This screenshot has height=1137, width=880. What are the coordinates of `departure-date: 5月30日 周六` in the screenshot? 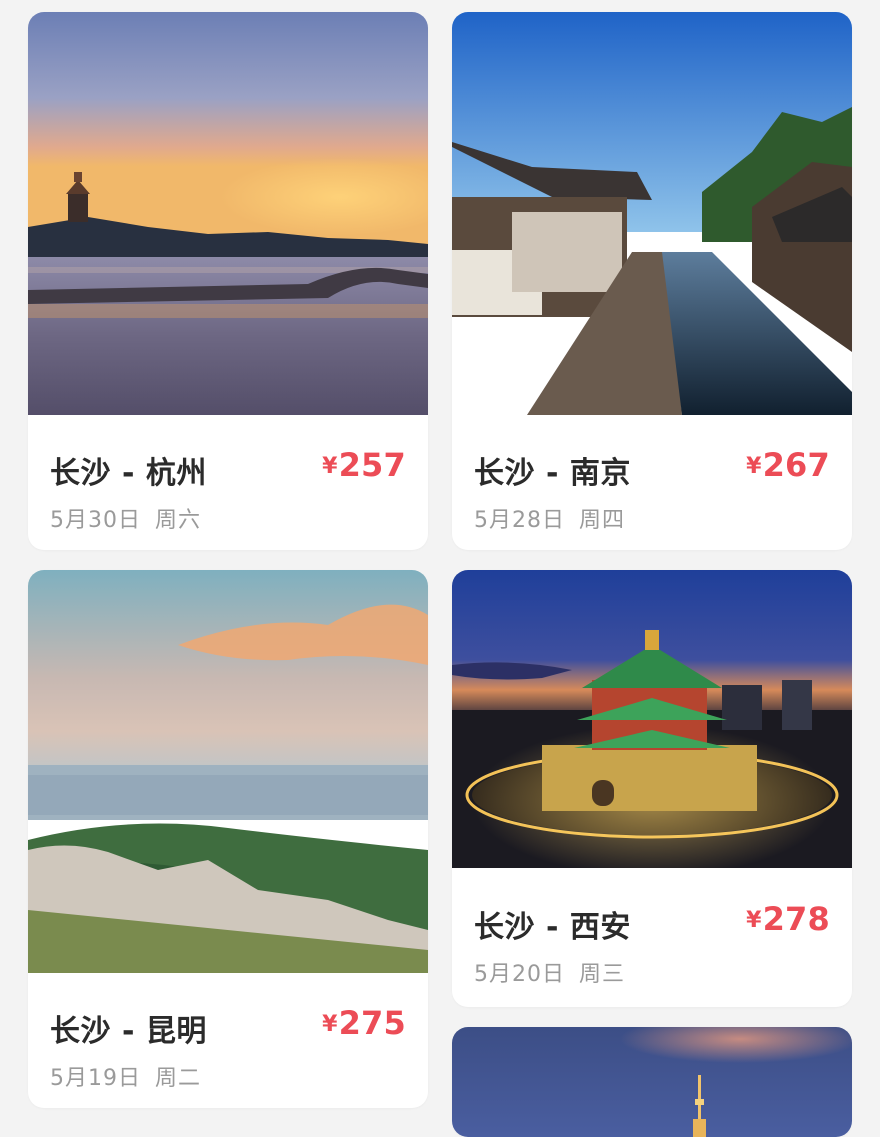 It's located at (125, 518).